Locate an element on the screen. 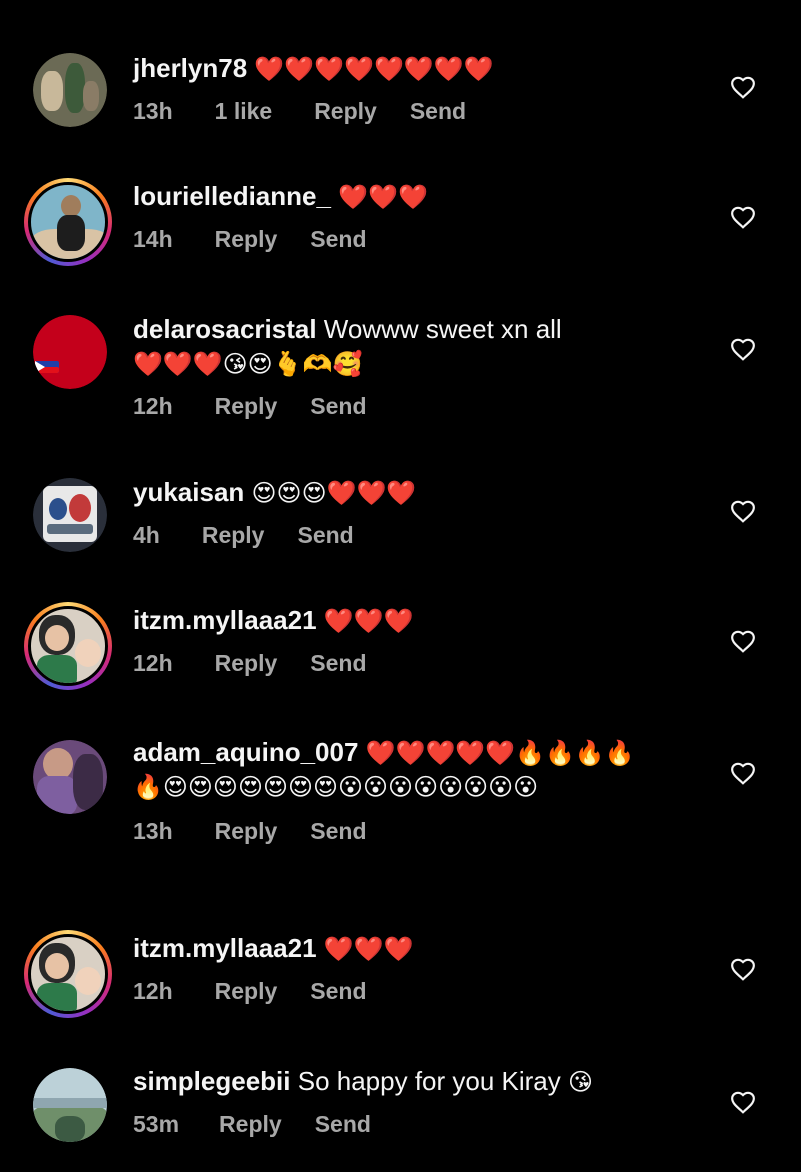  comment-emoji: 🔥😍😍😍😍😍😍😍😮😮😮😮😮😮😮😮 is located at coordinates (336, 787).